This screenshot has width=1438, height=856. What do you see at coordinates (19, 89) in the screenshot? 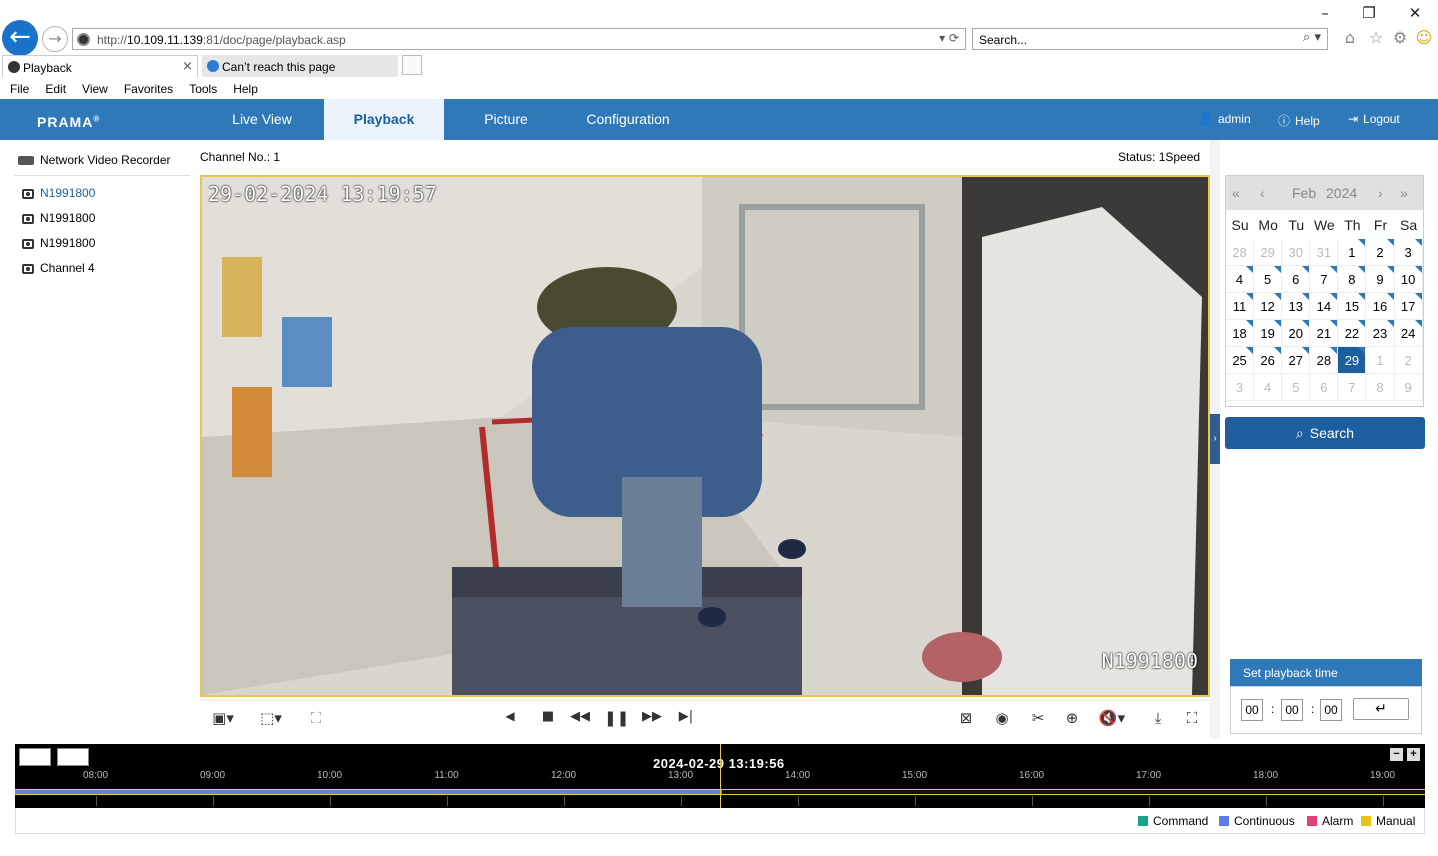
I see `menu-file: File` at bounding box center [19, 89].